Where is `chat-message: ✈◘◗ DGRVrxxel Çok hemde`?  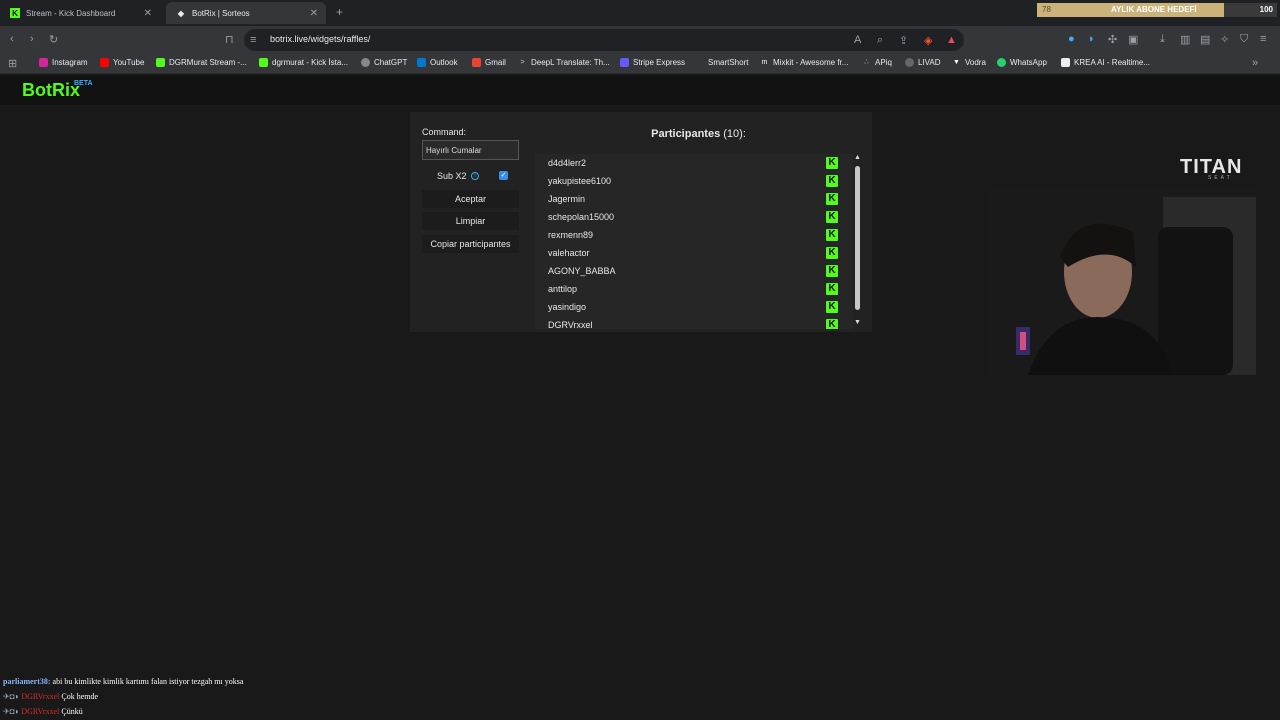
chat-message: ✈◘◗ DGRVrxxel Çok hemde is located at coordinates (50, 696).